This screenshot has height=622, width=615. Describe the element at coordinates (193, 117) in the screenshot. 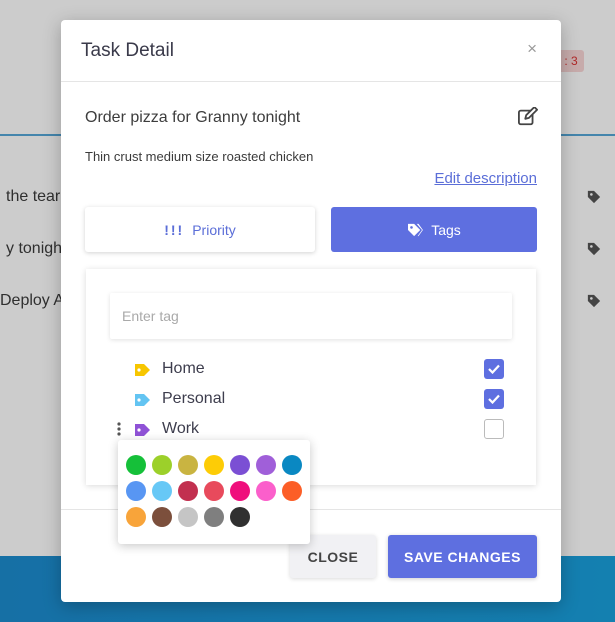

I see `task-title: Order pizza for Granny tonight` at that location.